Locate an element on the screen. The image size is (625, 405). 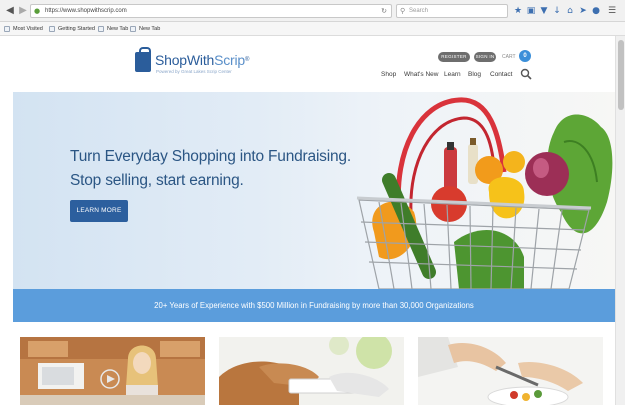
bookmark-new-tab: New Tab is located at coordinates (113, 29).